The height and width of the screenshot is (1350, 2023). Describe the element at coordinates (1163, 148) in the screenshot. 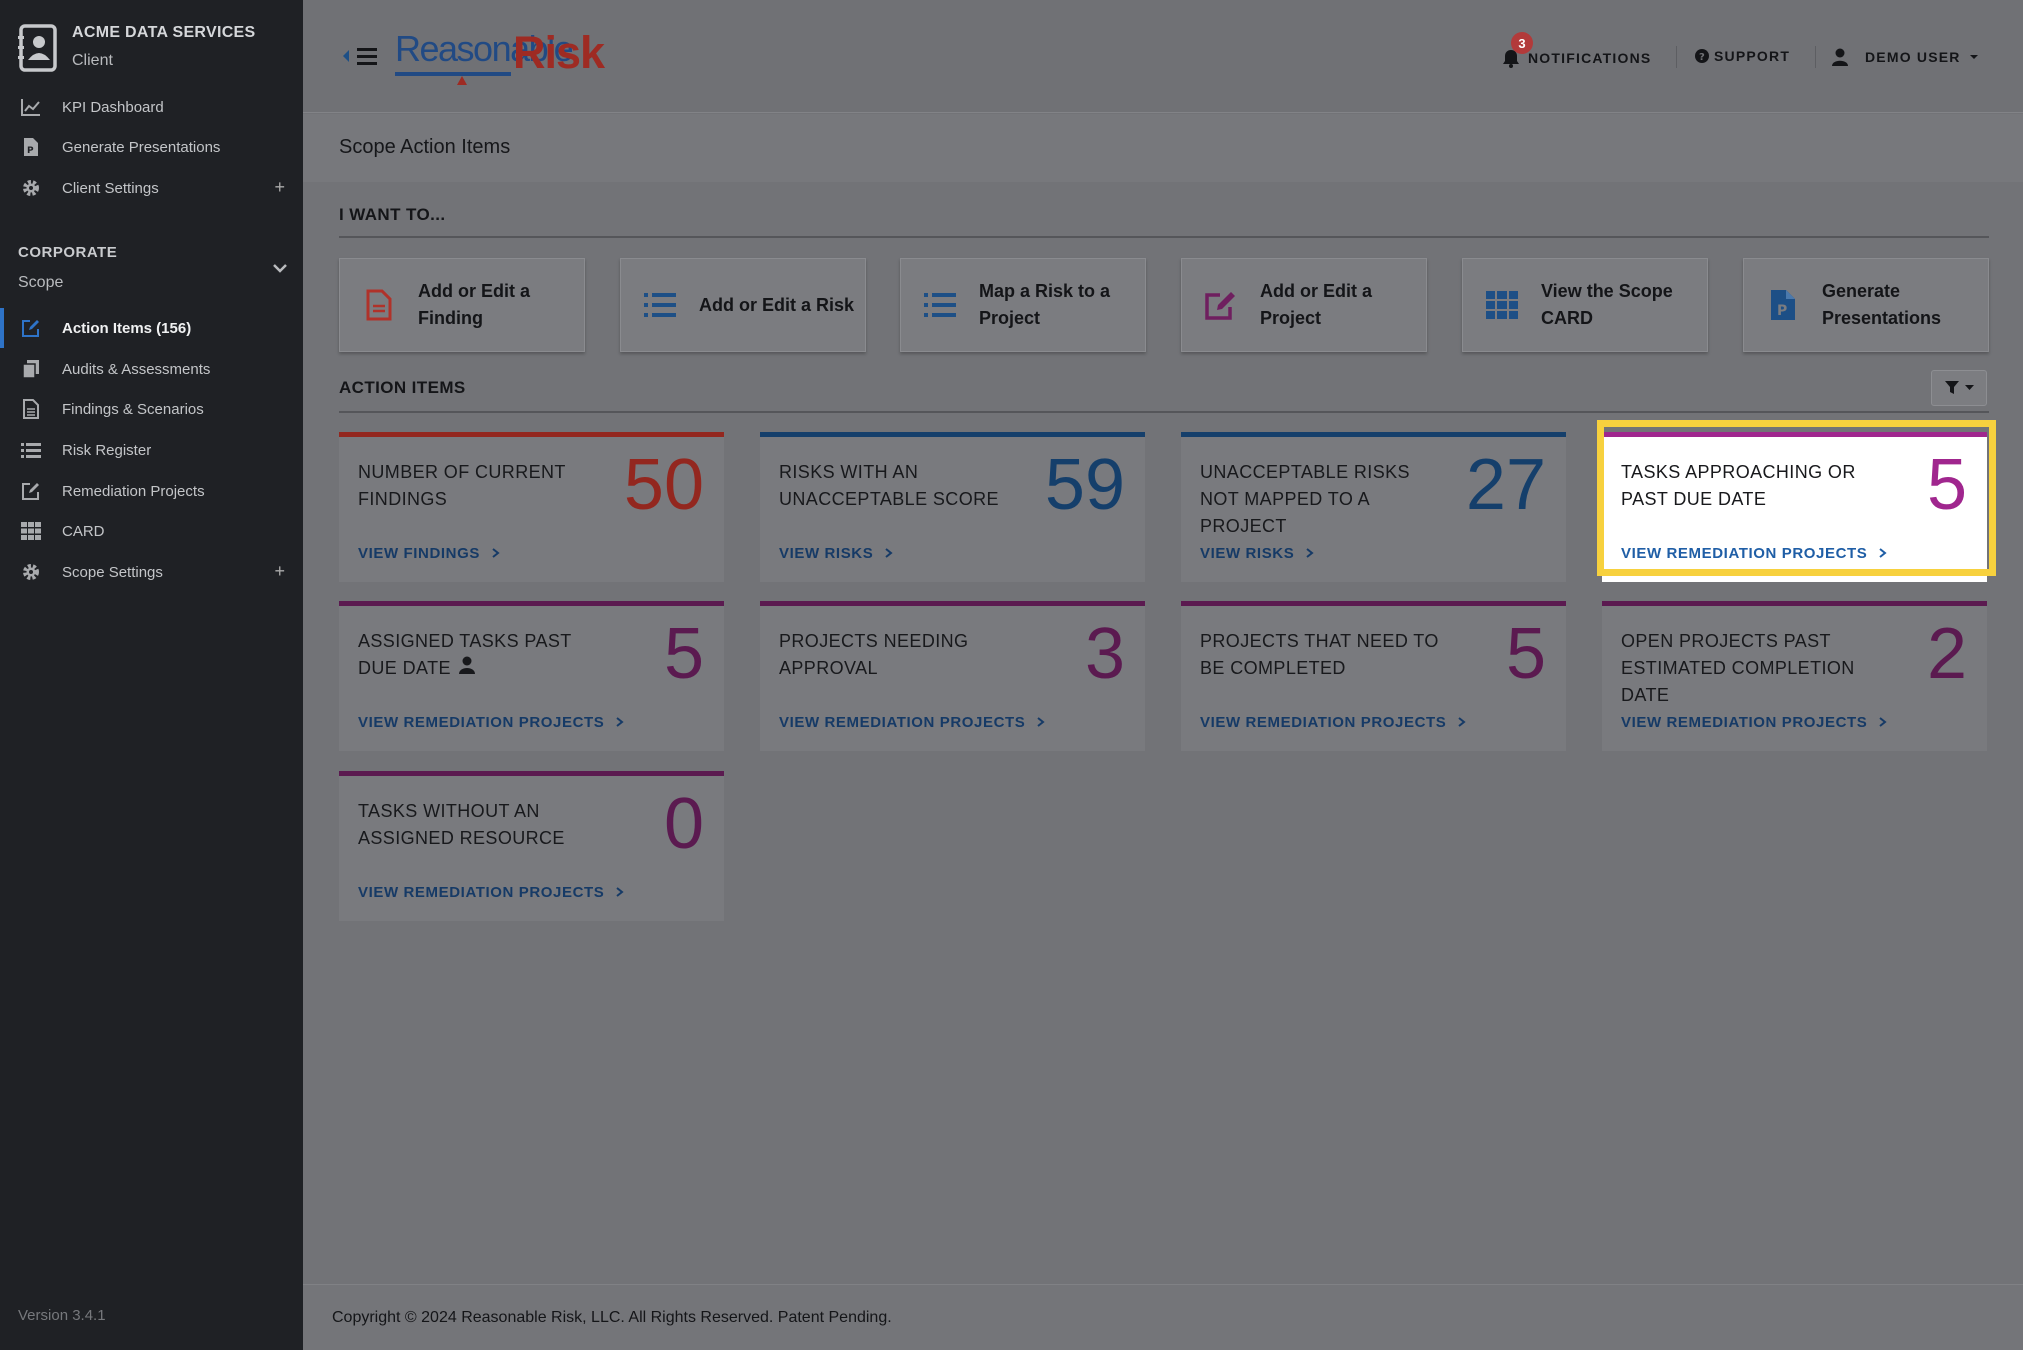

I see `page-title-bar: Scope Action Items` at that location.